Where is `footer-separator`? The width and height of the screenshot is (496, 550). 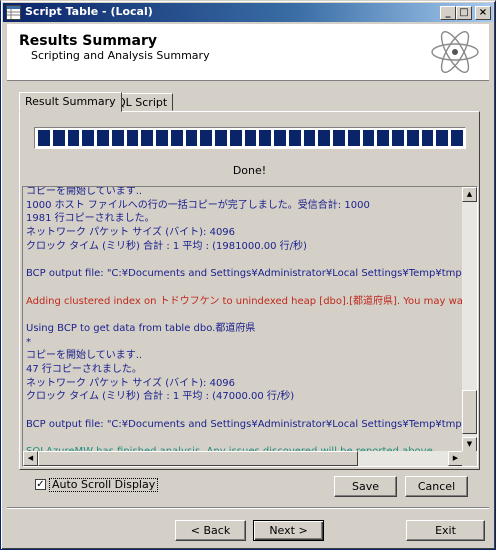
footer-separator is located at coordinates (248, 508).